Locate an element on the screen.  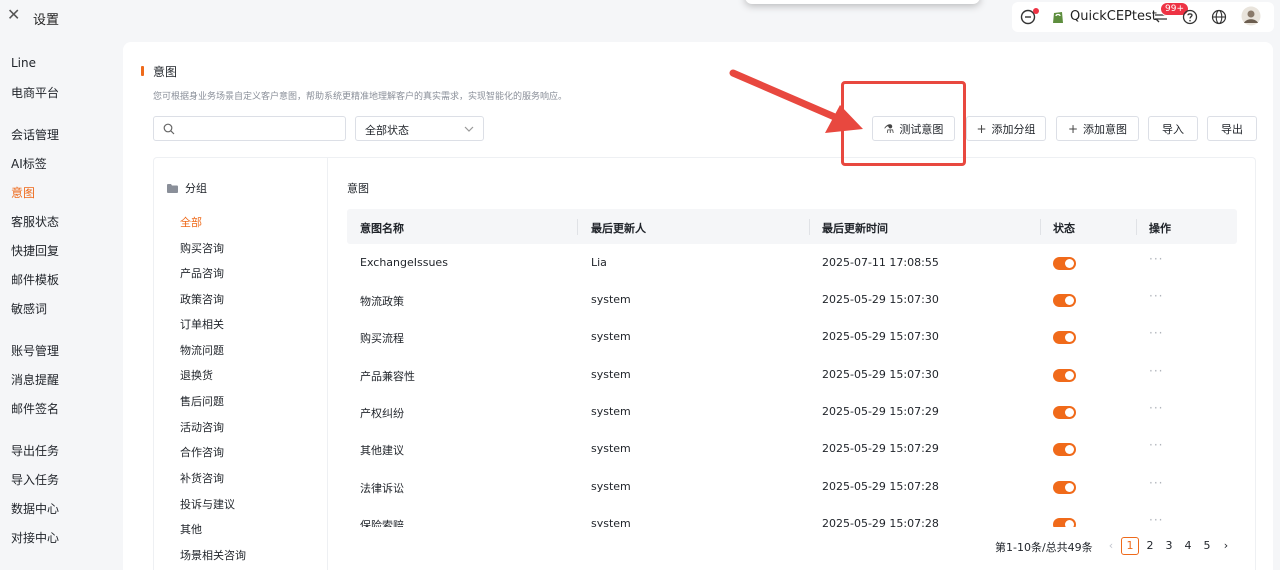
table-row: 保险索赔 system 2025-05-29 15:07:28 ··· is located at coordinates (792, 516).